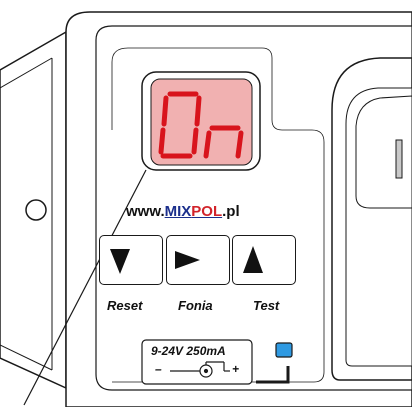  I want to click on url-prefix: www., so click(145, 211).